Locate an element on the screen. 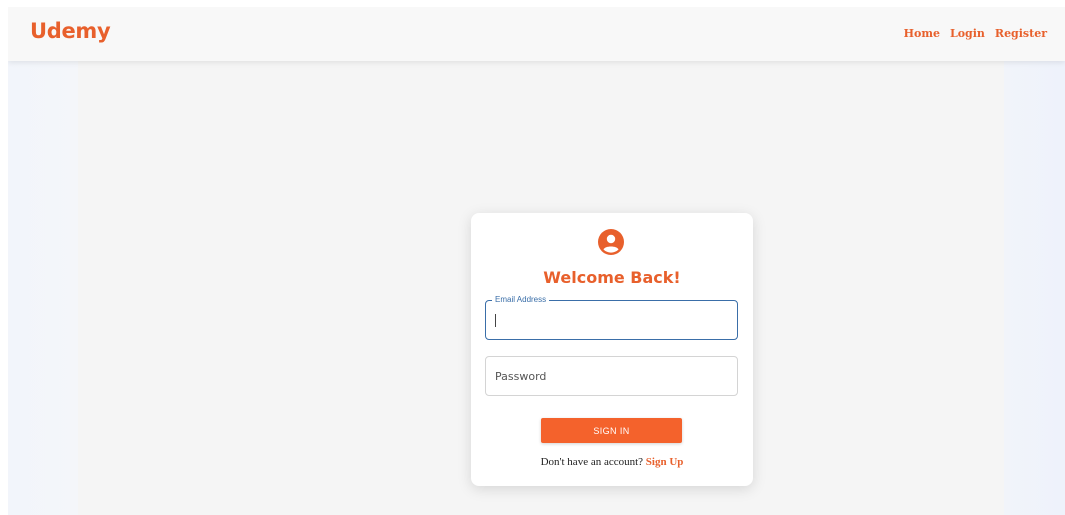  nav-links: Home Login Register is located at coordinates (975, 33).